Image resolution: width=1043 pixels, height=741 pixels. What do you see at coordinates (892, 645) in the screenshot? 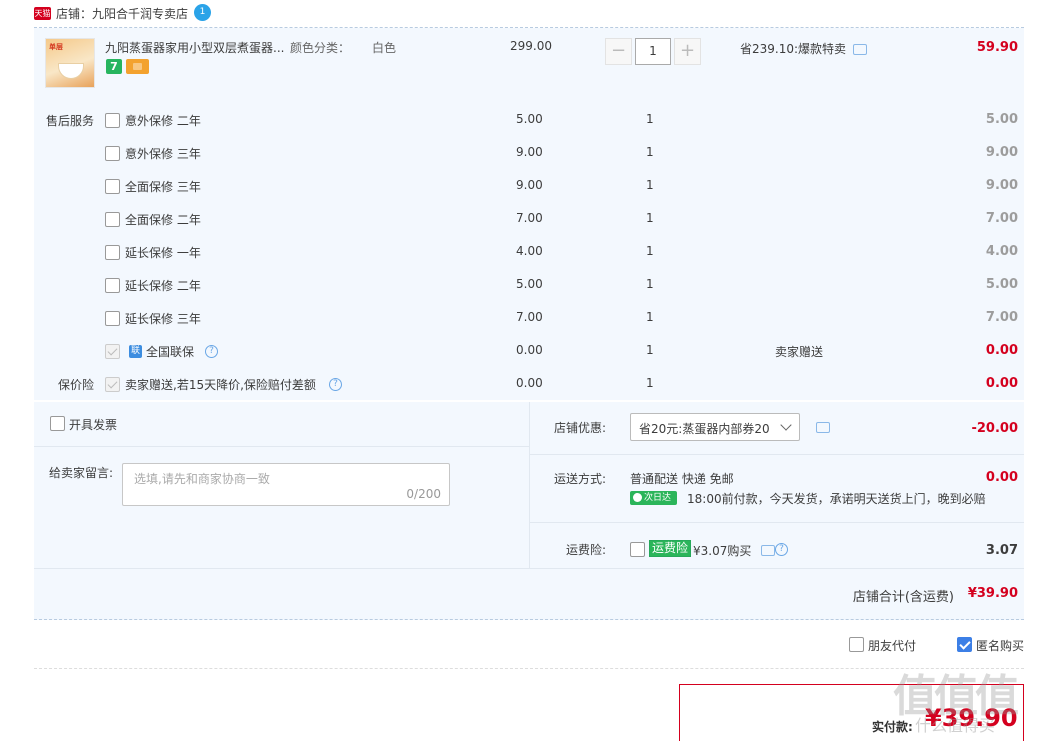
I see `friend-pay-label: 朋友代付` at bounding box center [892, 645].